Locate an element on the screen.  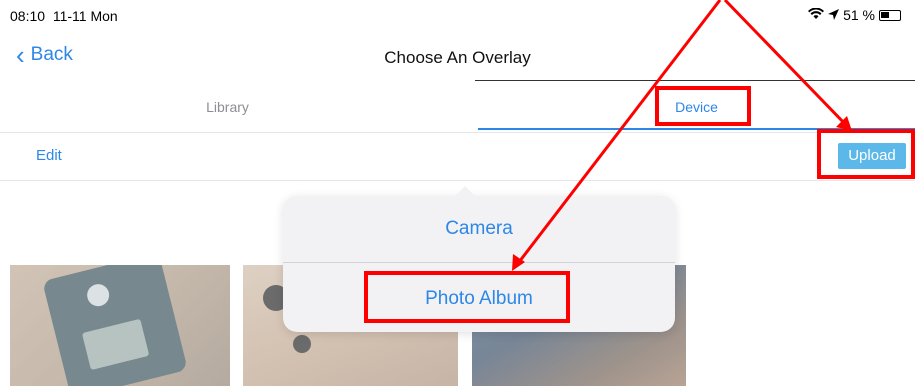
source-tabs: Library Device is located at coordinates (457, 107).